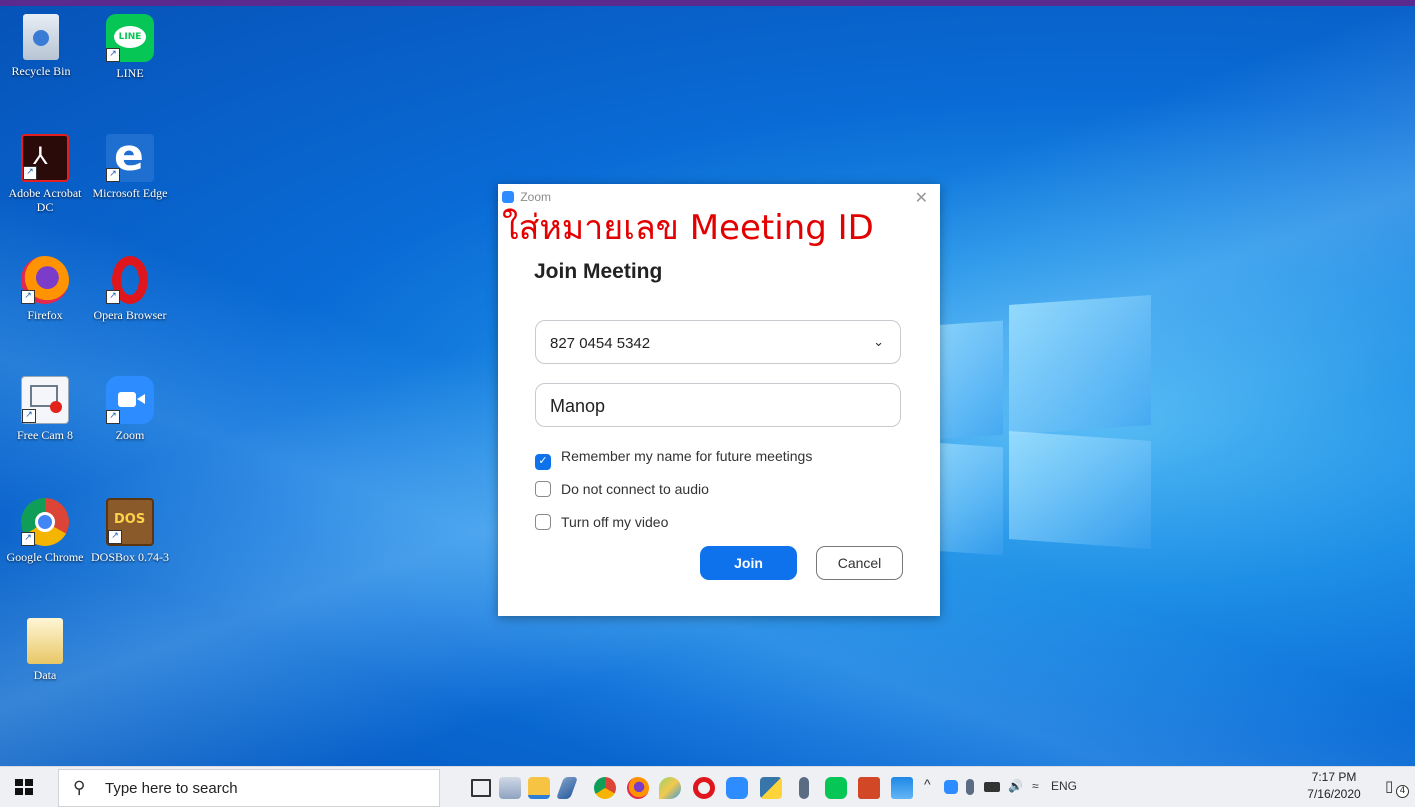  What do you see at coordinates (1402, 791) in the screenshot?
I see `notification-count-badge: 4` at bounding box center [1402, 791].